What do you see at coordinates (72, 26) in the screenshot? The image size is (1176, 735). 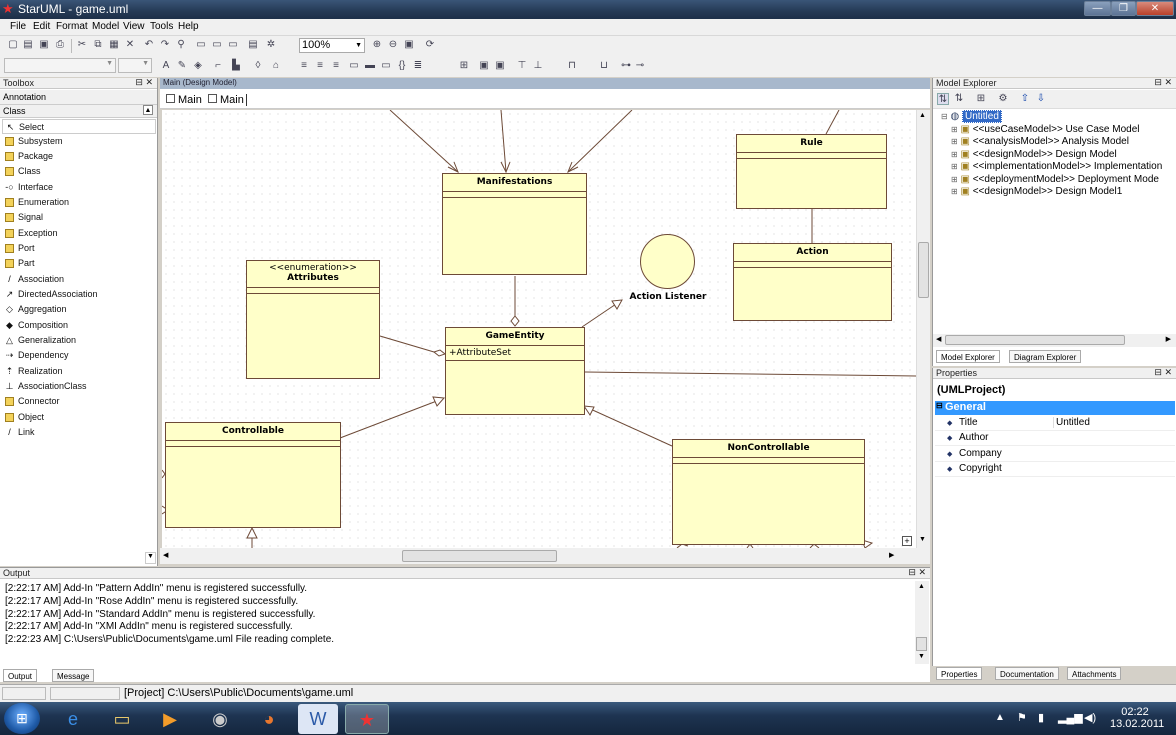 I see `menu-format: Format` at bounding box center [72, 26].